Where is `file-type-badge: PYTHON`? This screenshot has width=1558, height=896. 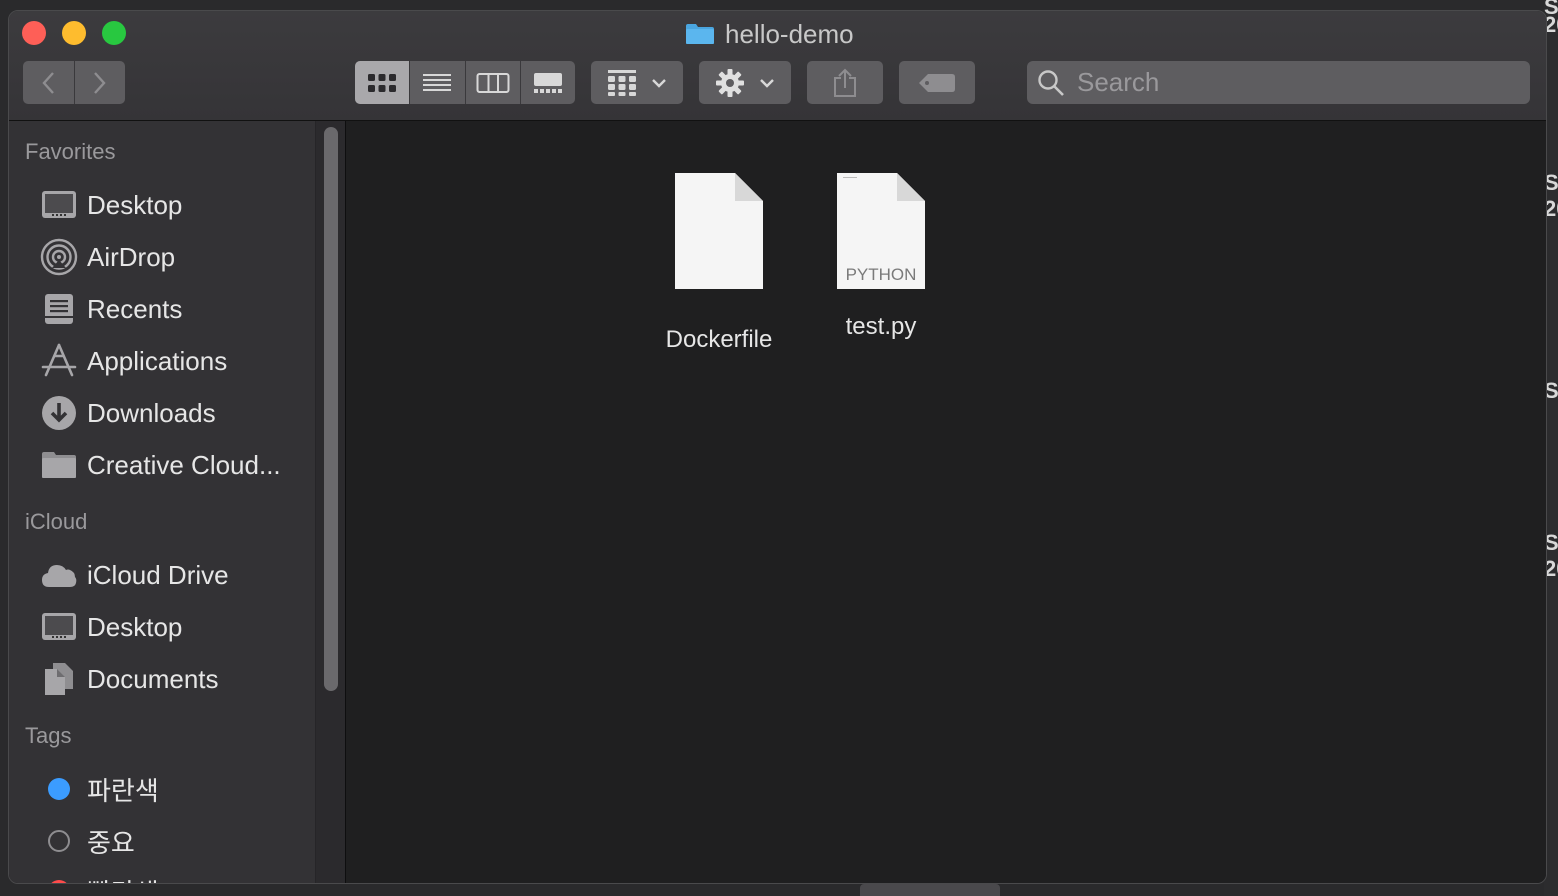 file-type-badge: PYTHON is located at coordinates (881, 274).